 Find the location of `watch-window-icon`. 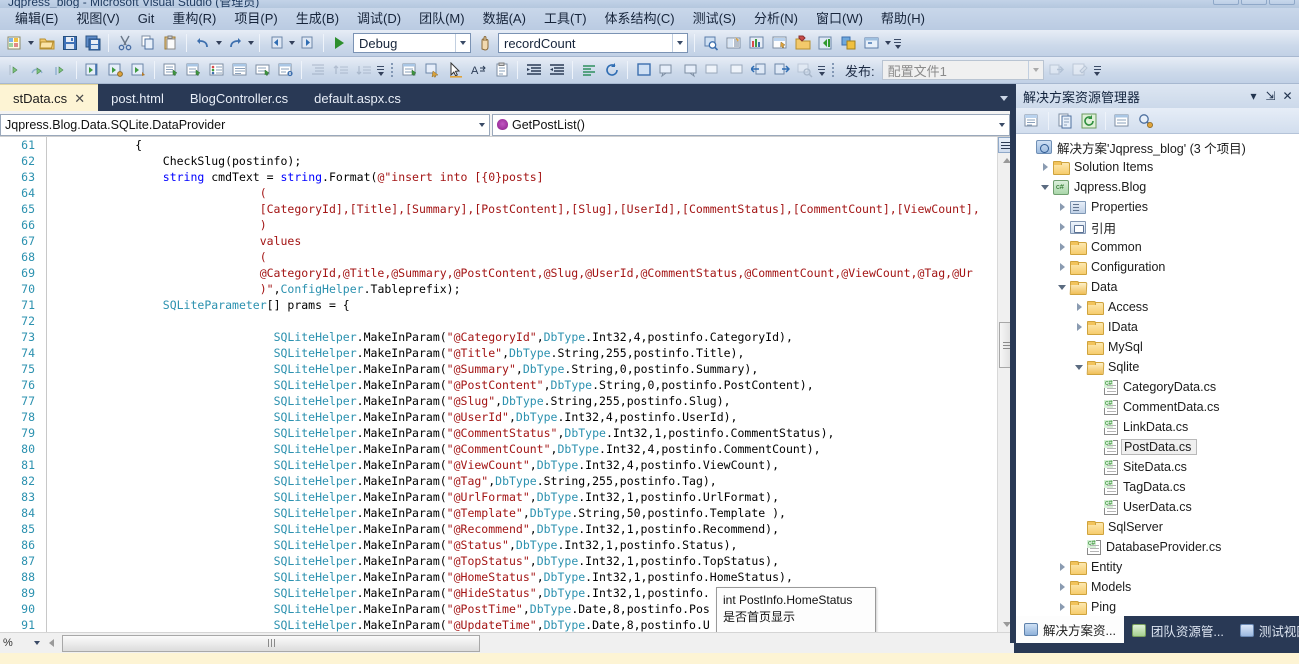

watch-window-icon is located at coordinates (193, 70).